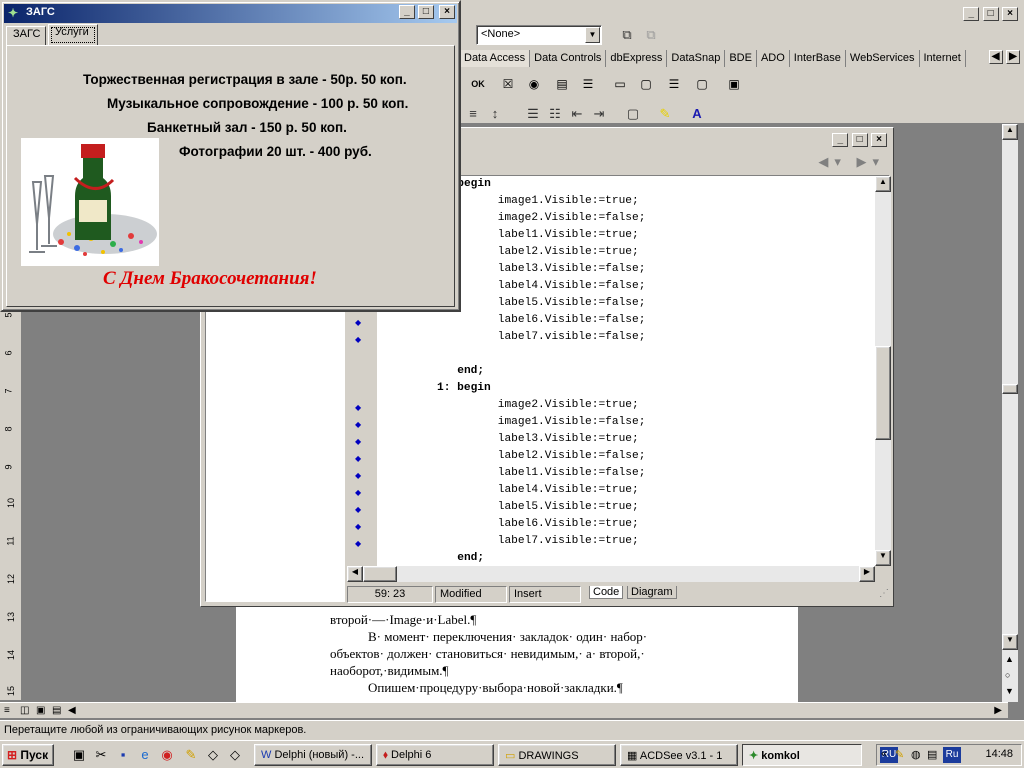 This screenshot has width=1024, height=768. I want to click on code-vertical-scrollbar: ▲ ▼, so click(883, 371).